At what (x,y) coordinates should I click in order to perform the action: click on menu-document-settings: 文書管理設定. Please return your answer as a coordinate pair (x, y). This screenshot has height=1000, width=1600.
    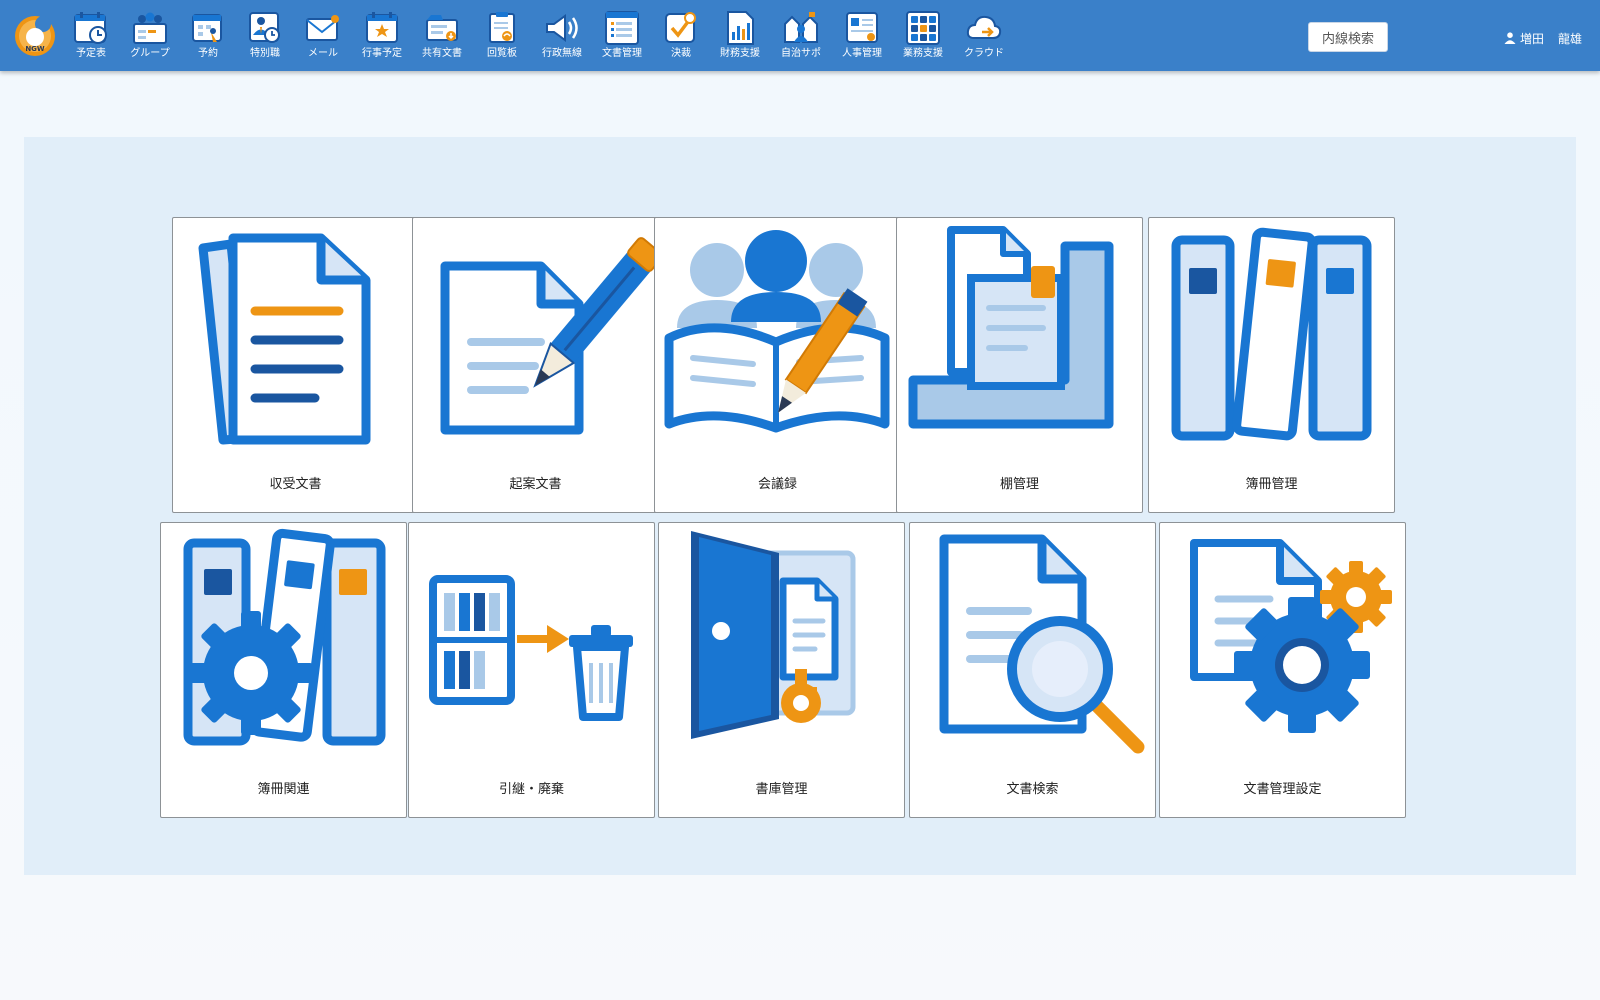
    Looking at the image, I should click on (1282, 670).